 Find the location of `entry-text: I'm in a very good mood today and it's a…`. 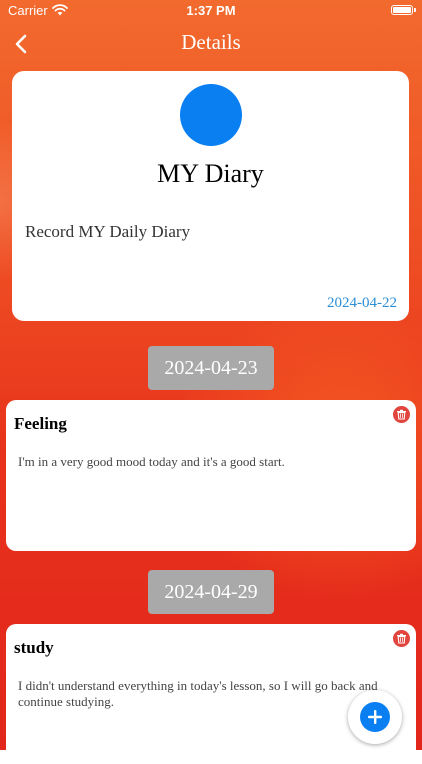

entry-text: I'm in a very good mood today and it's a… is located at coordinates (151, 461).